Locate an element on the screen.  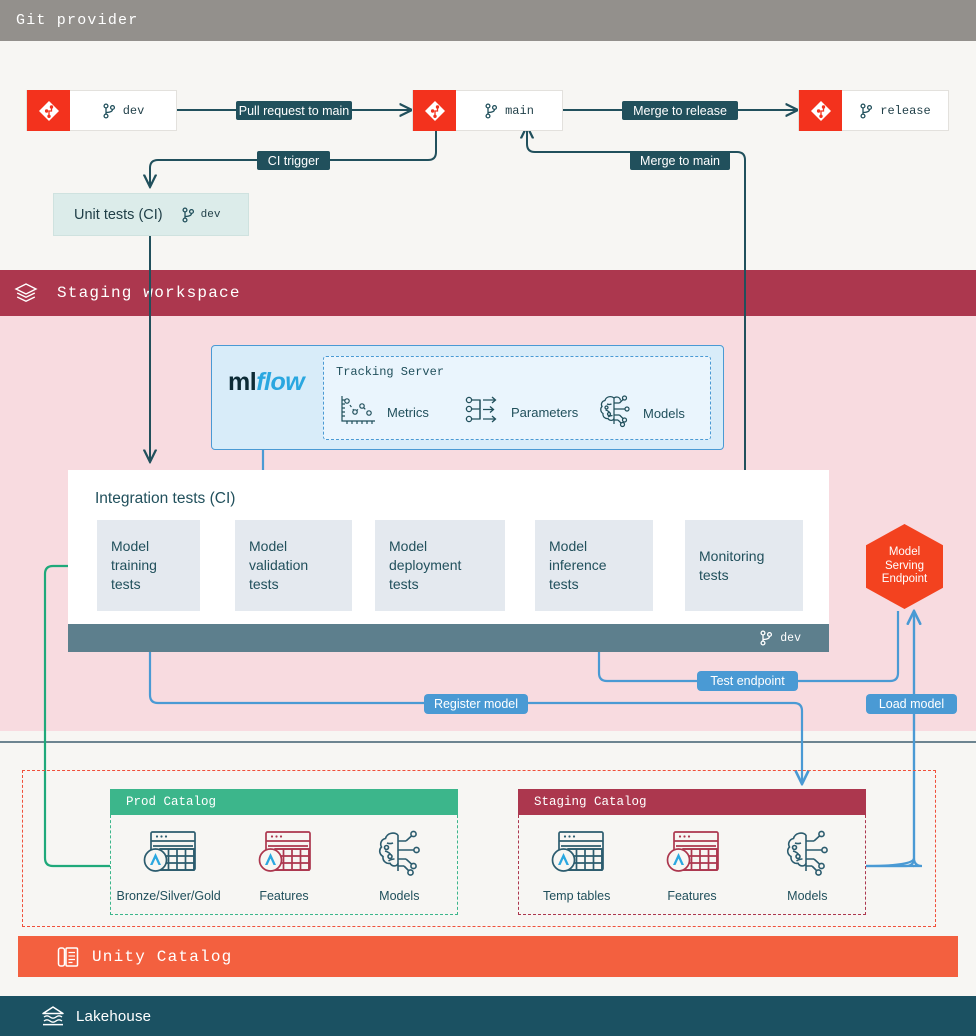
mlflow-logo-ml: ml is located at coordinates (242, 382).